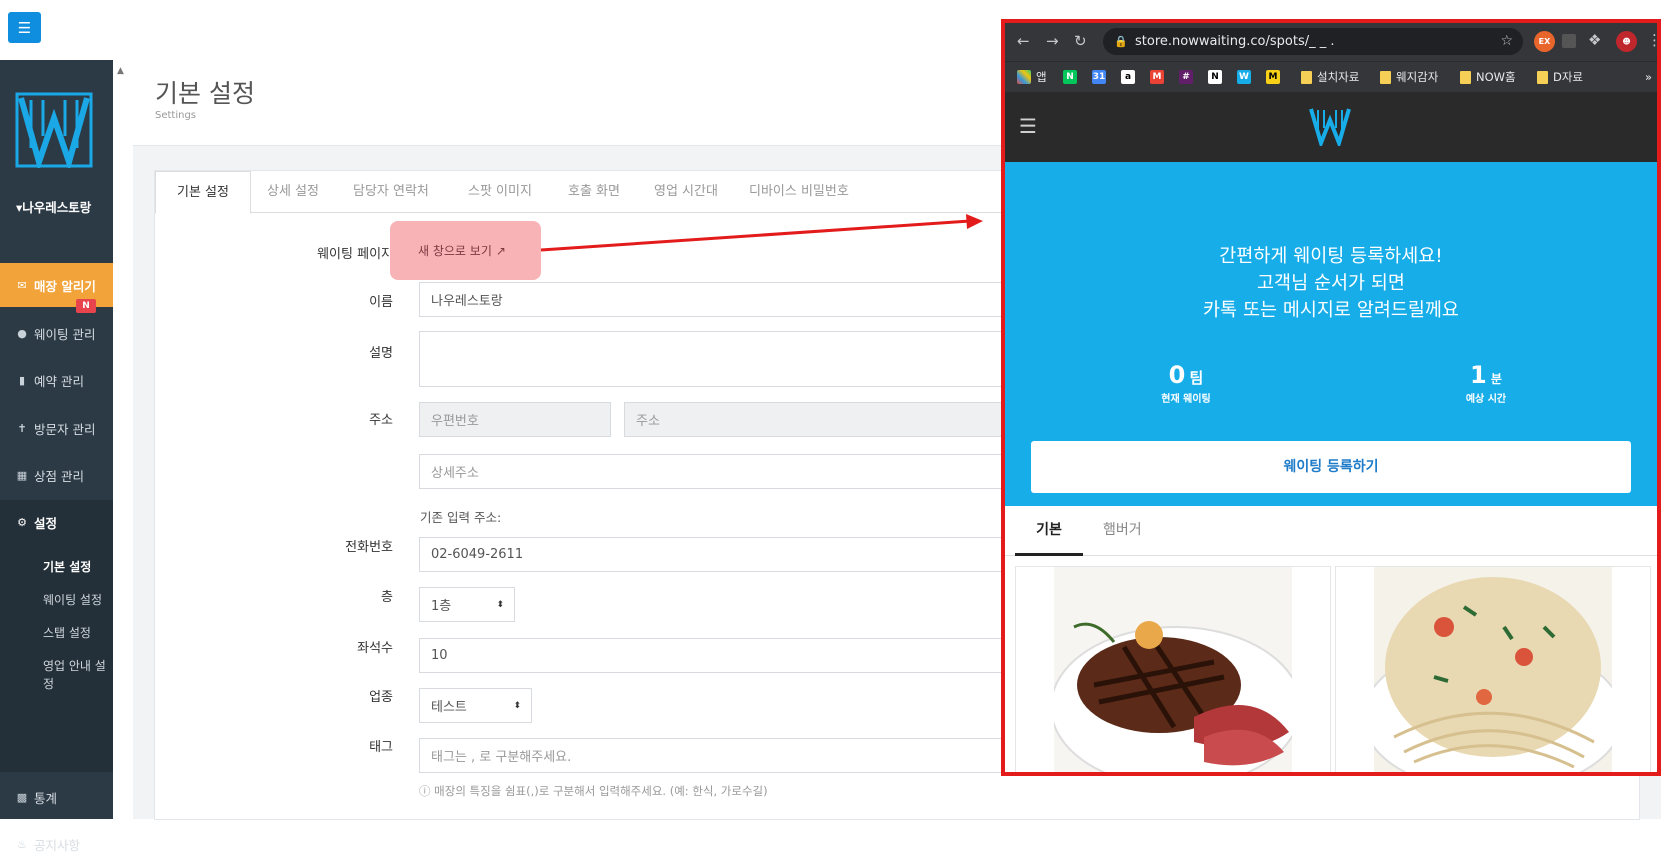 The height and width of the screenshot is (866, 1661). What do you see at coordinates (1569, 41) in the screenshot?
I see `extension-icon` at bounding box center [1569, 41].